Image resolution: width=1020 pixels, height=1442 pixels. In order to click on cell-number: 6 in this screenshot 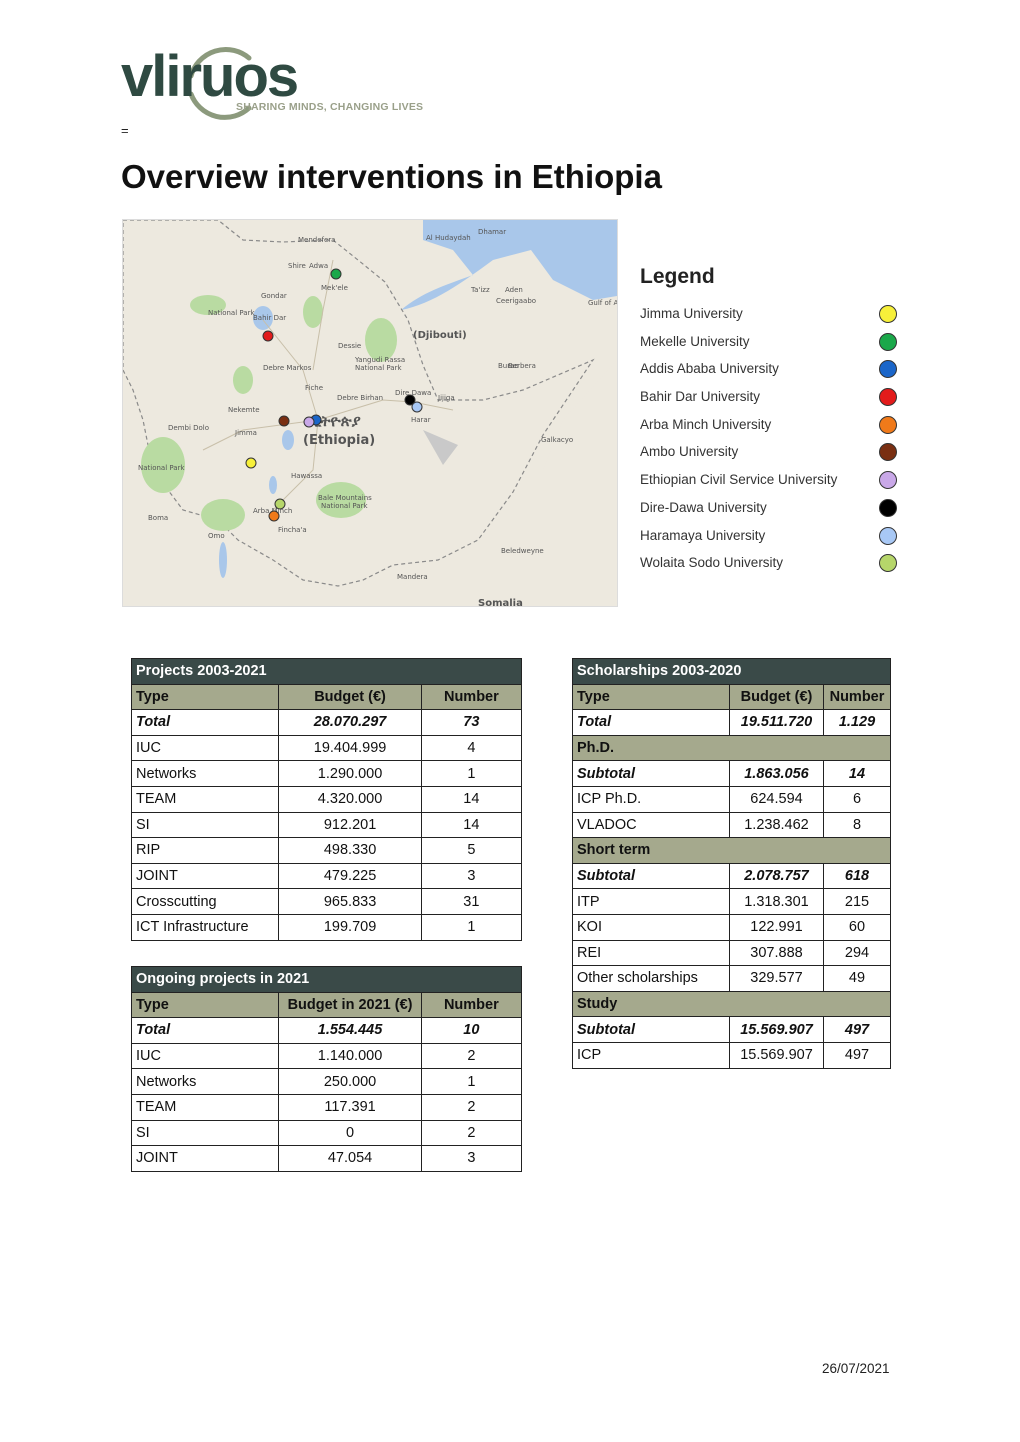, I will do `click(857, 799)`.